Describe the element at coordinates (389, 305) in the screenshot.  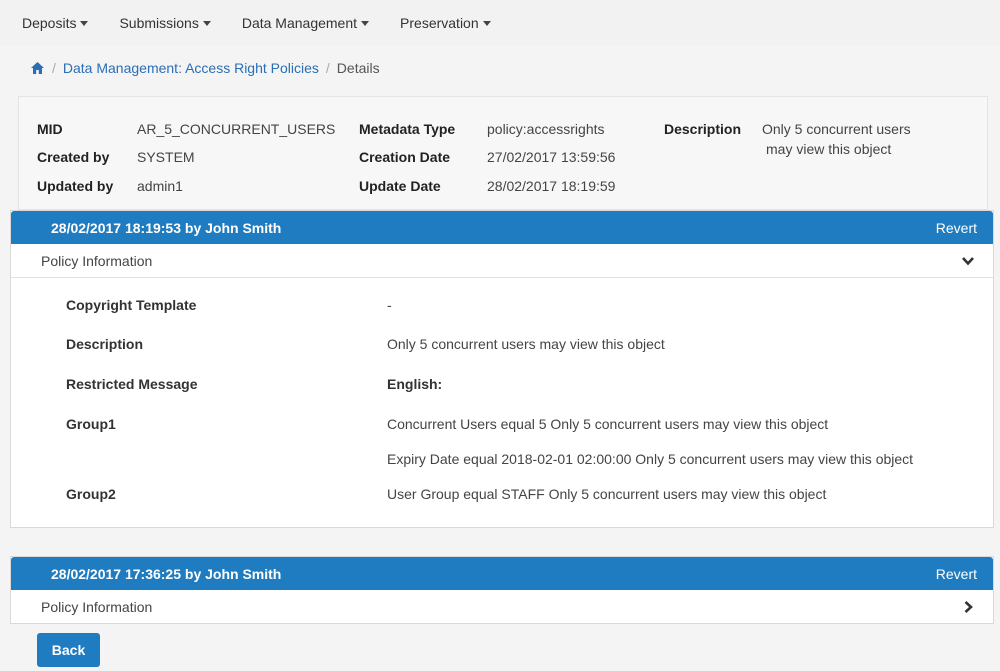
I see `row-value-copyright-template: -` at that location.